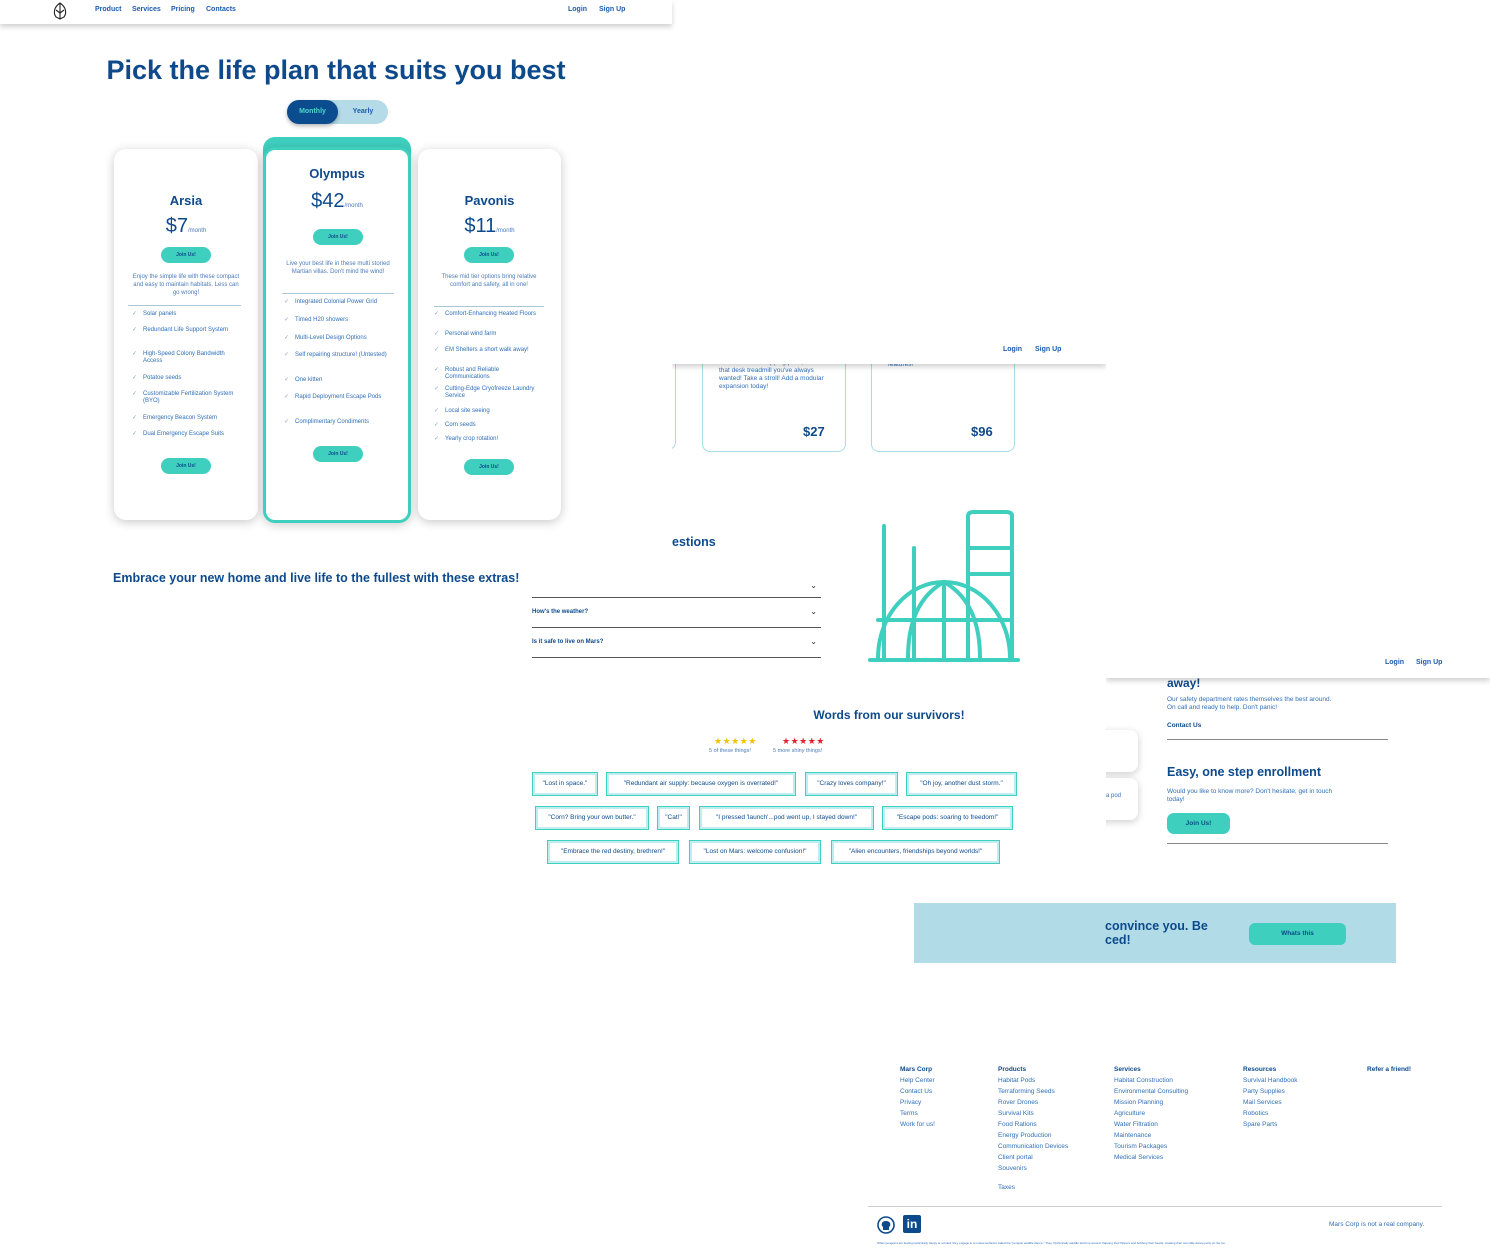 The width and height of the screenshot is (1490, 1248). I want to click on nav-contacts: Contacts, so click(221, 9).